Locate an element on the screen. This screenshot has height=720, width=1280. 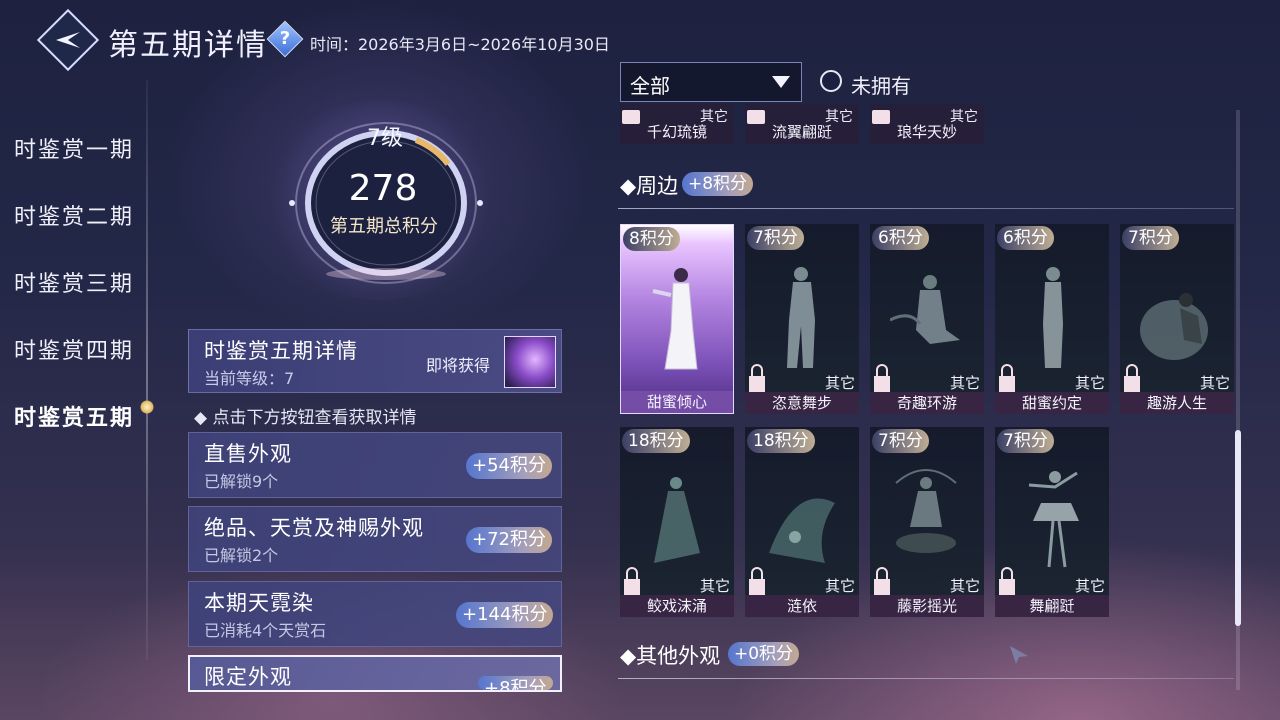
total-score-label: 第五期总积分 is located at coordinates (384, 226).